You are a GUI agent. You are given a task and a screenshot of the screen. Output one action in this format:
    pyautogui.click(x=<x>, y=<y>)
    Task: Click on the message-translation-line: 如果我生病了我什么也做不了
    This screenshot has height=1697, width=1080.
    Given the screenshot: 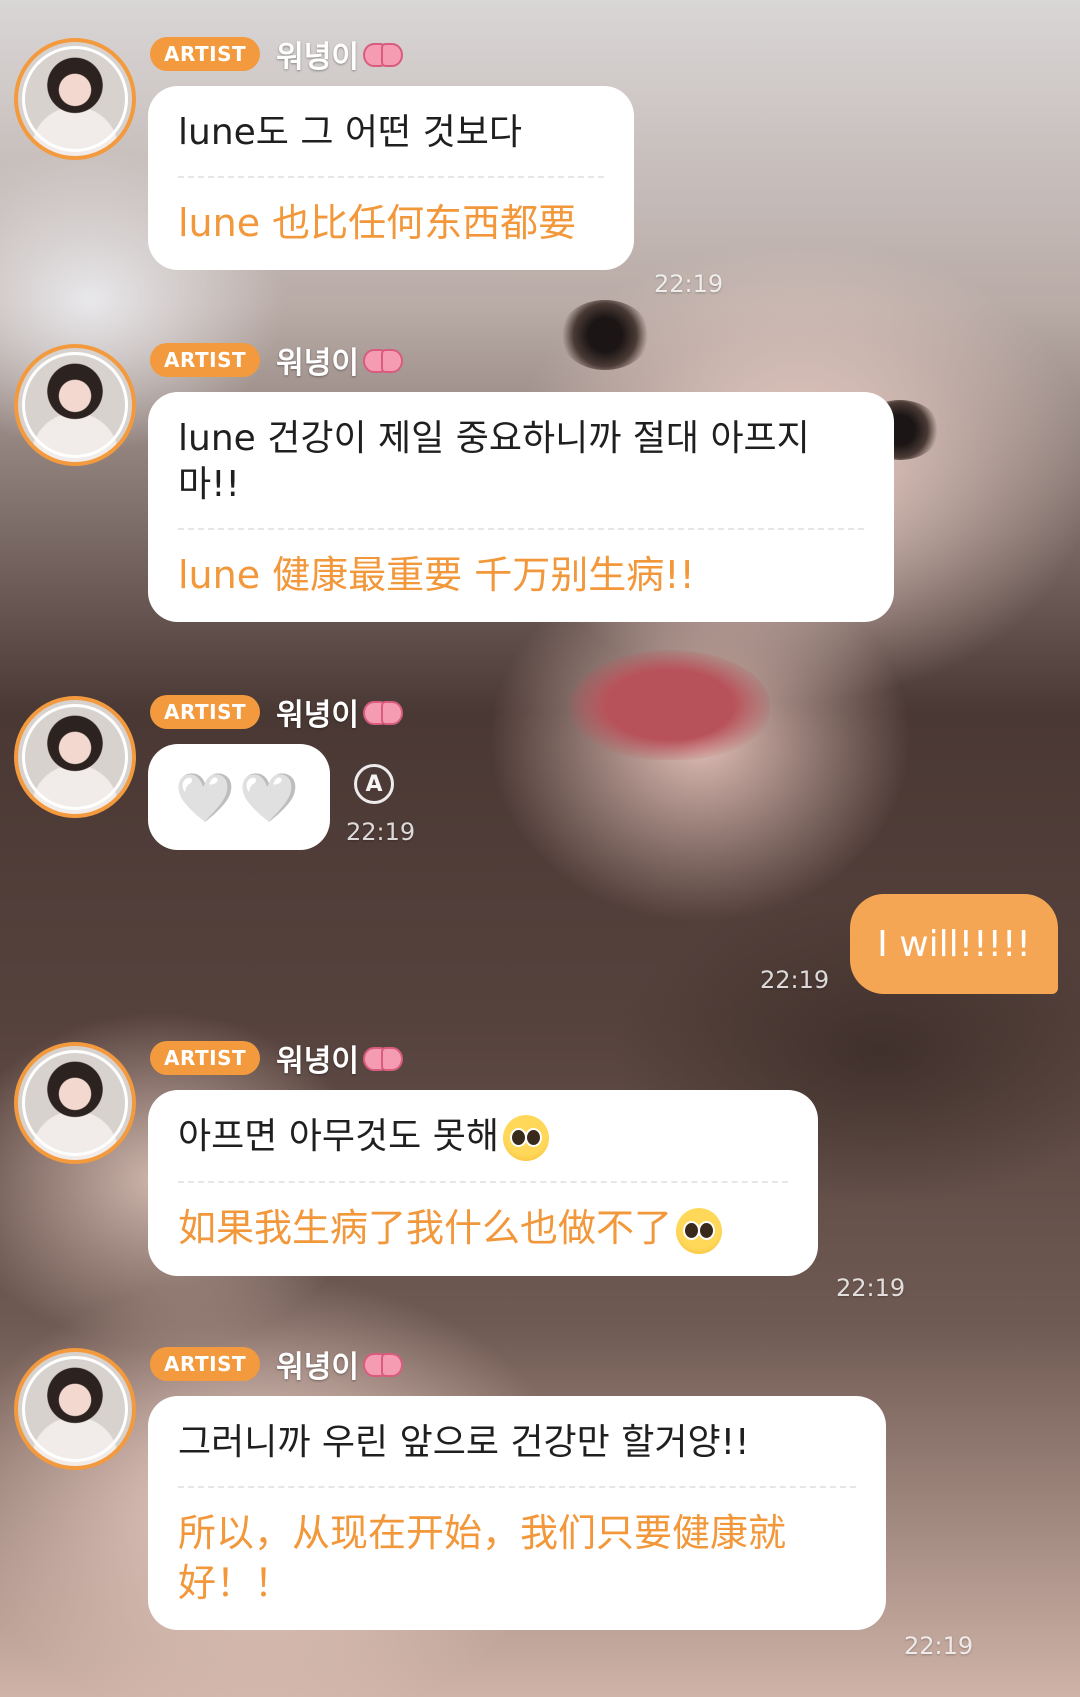 What is the action you would take?
    pyautogui.click(x=483, y=1229)
    